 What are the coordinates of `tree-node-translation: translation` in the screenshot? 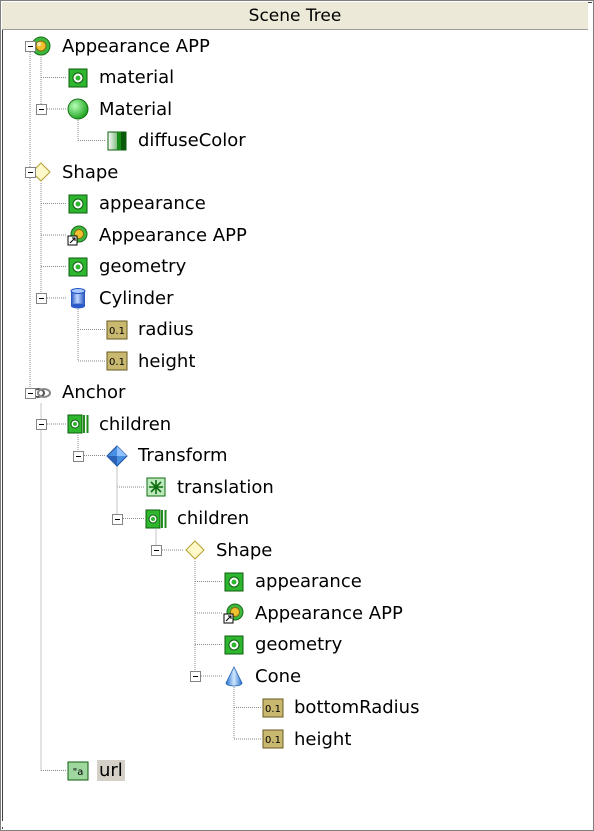 It's located at (210, 487).